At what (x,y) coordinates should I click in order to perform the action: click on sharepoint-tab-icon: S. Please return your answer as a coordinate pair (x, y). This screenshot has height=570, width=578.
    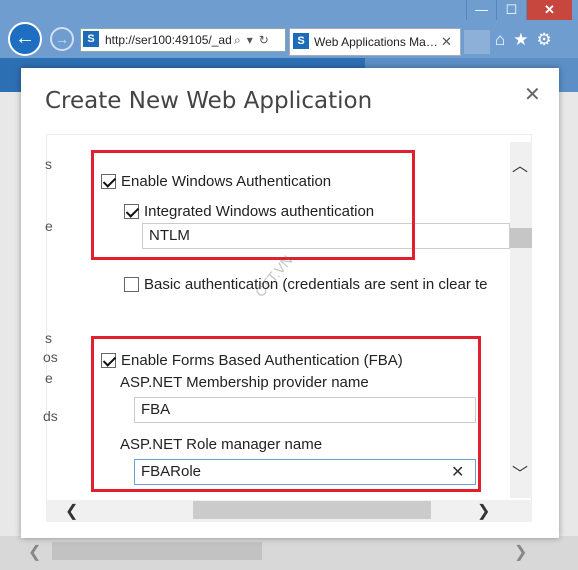
    Looking at the image, I should click on (301, 41).